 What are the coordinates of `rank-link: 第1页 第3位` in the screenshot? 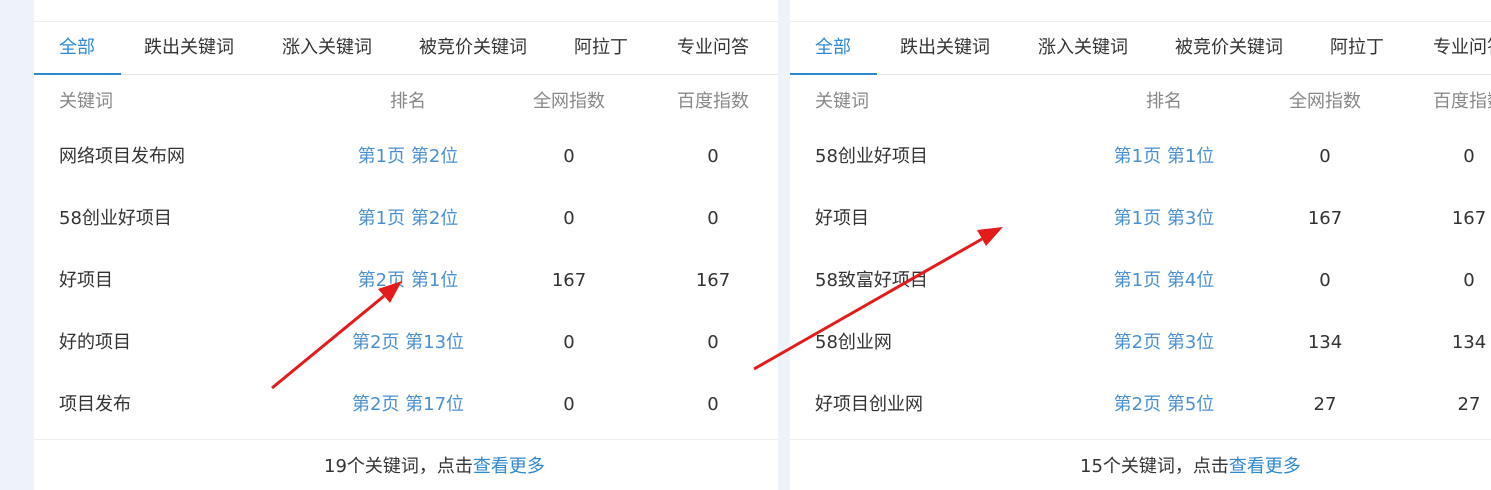 It's located at (1164, 219).